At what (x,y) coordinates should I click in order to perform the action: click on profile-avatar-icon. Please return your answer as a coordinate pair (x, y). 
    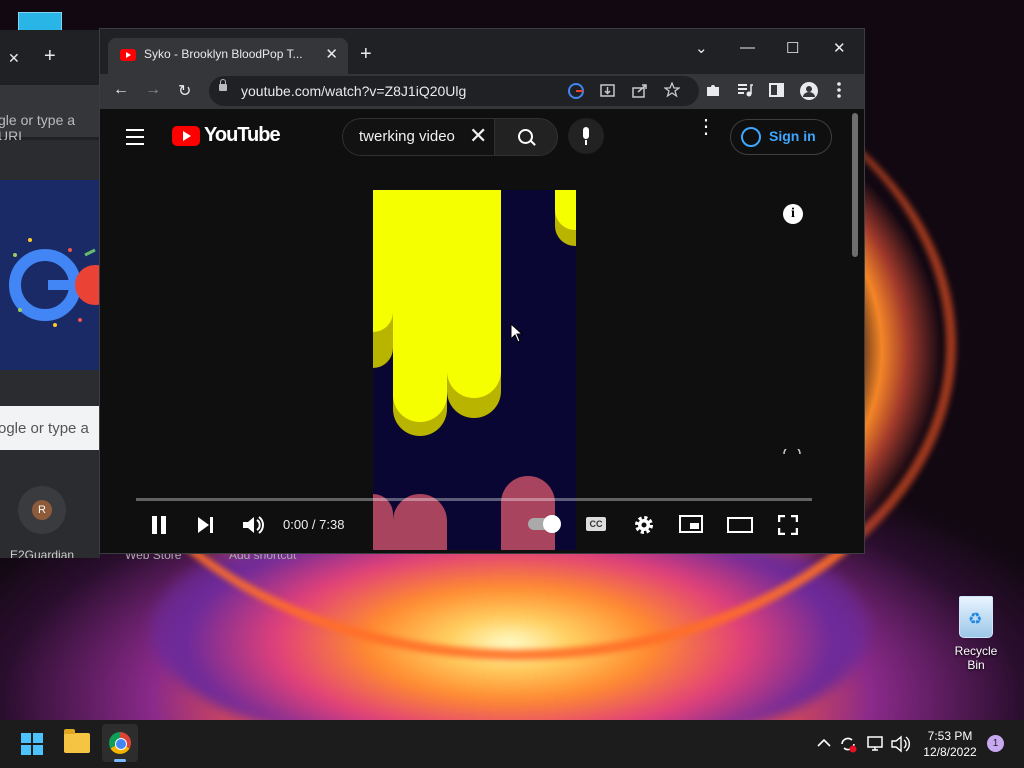
    Looking at the image, I should click on (809, 91).